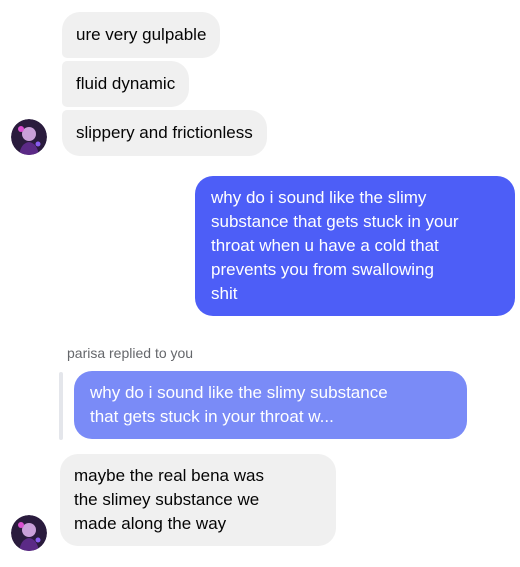 This screenshot has width=520, height=567. What do you see at coordinates (61, 406) in the screenshot?
I see `reply-divider` at bounding box center [61, 406].